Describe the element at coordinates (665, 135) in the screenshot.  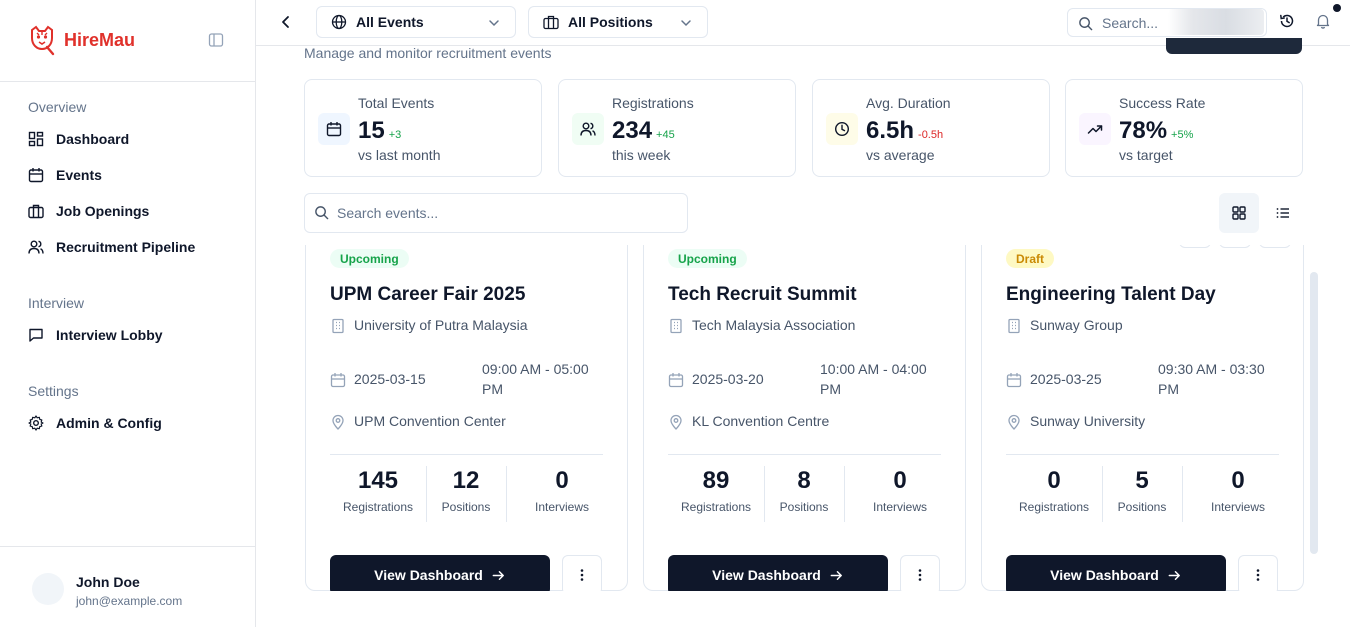
I see `stat-delta: +45` at that location.